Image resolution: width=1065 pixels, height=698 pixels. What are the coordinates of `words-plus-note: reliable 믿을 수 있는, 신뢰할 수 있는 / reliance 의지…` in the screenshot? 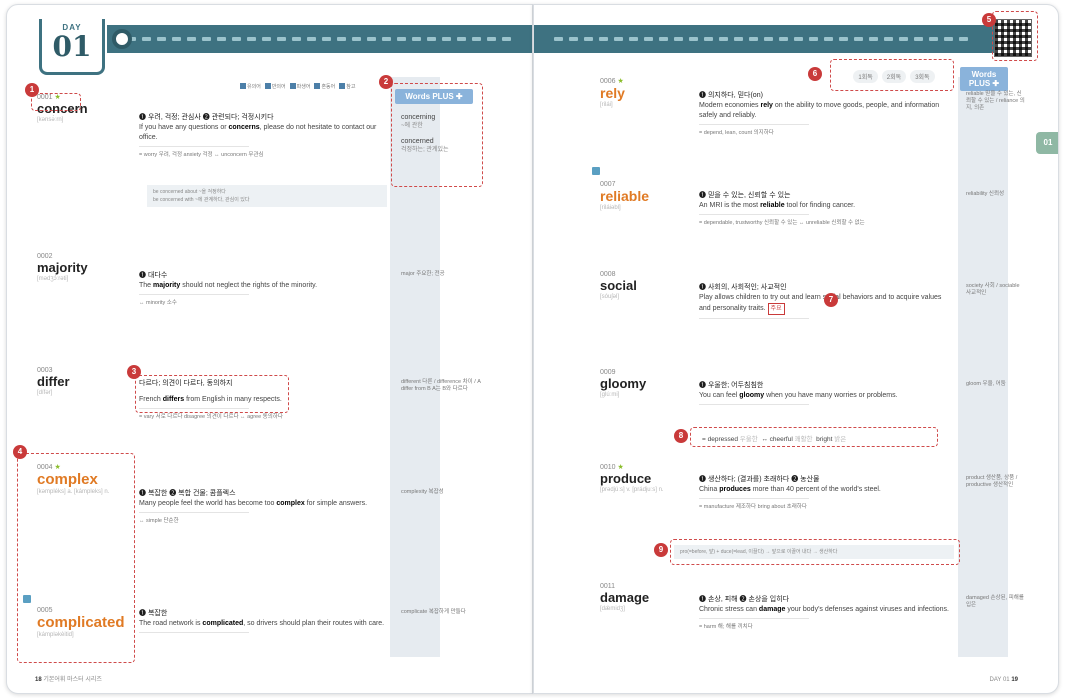 It's located at (995, 101).